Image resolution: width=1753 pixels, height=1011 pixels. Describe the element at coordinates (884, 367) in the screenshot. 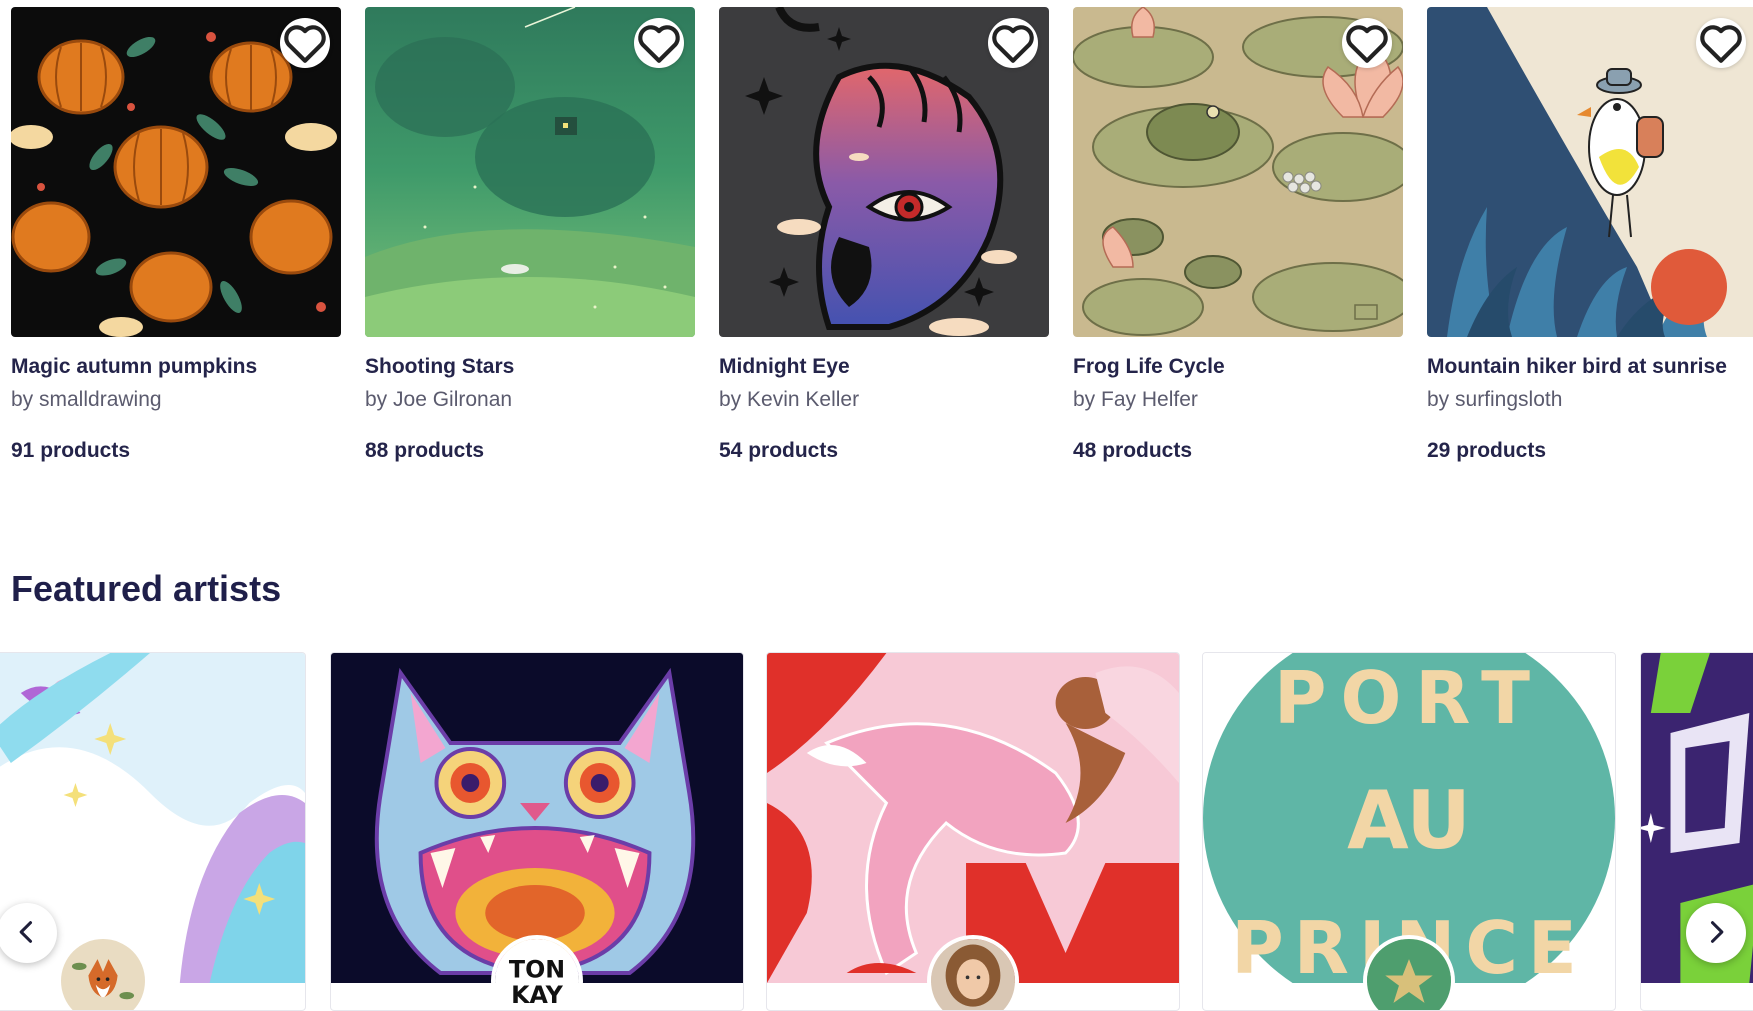

I see `design-title: Midnight Eye` at that location.